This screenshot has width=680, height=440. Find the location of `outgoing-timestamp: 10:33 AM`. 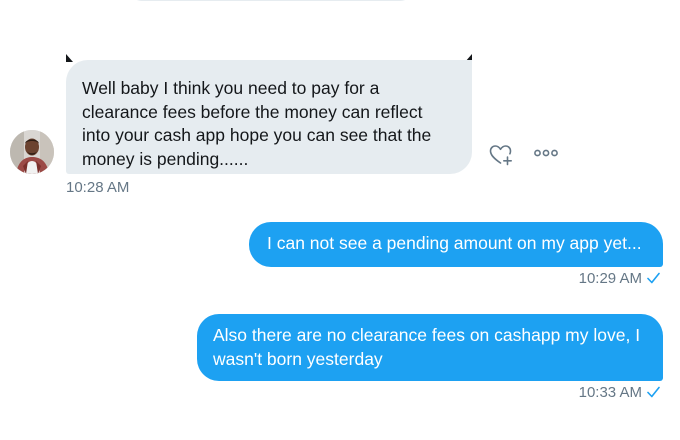

outgoing-timestamp: 10:33 AM is located at coordinates (610, 392).